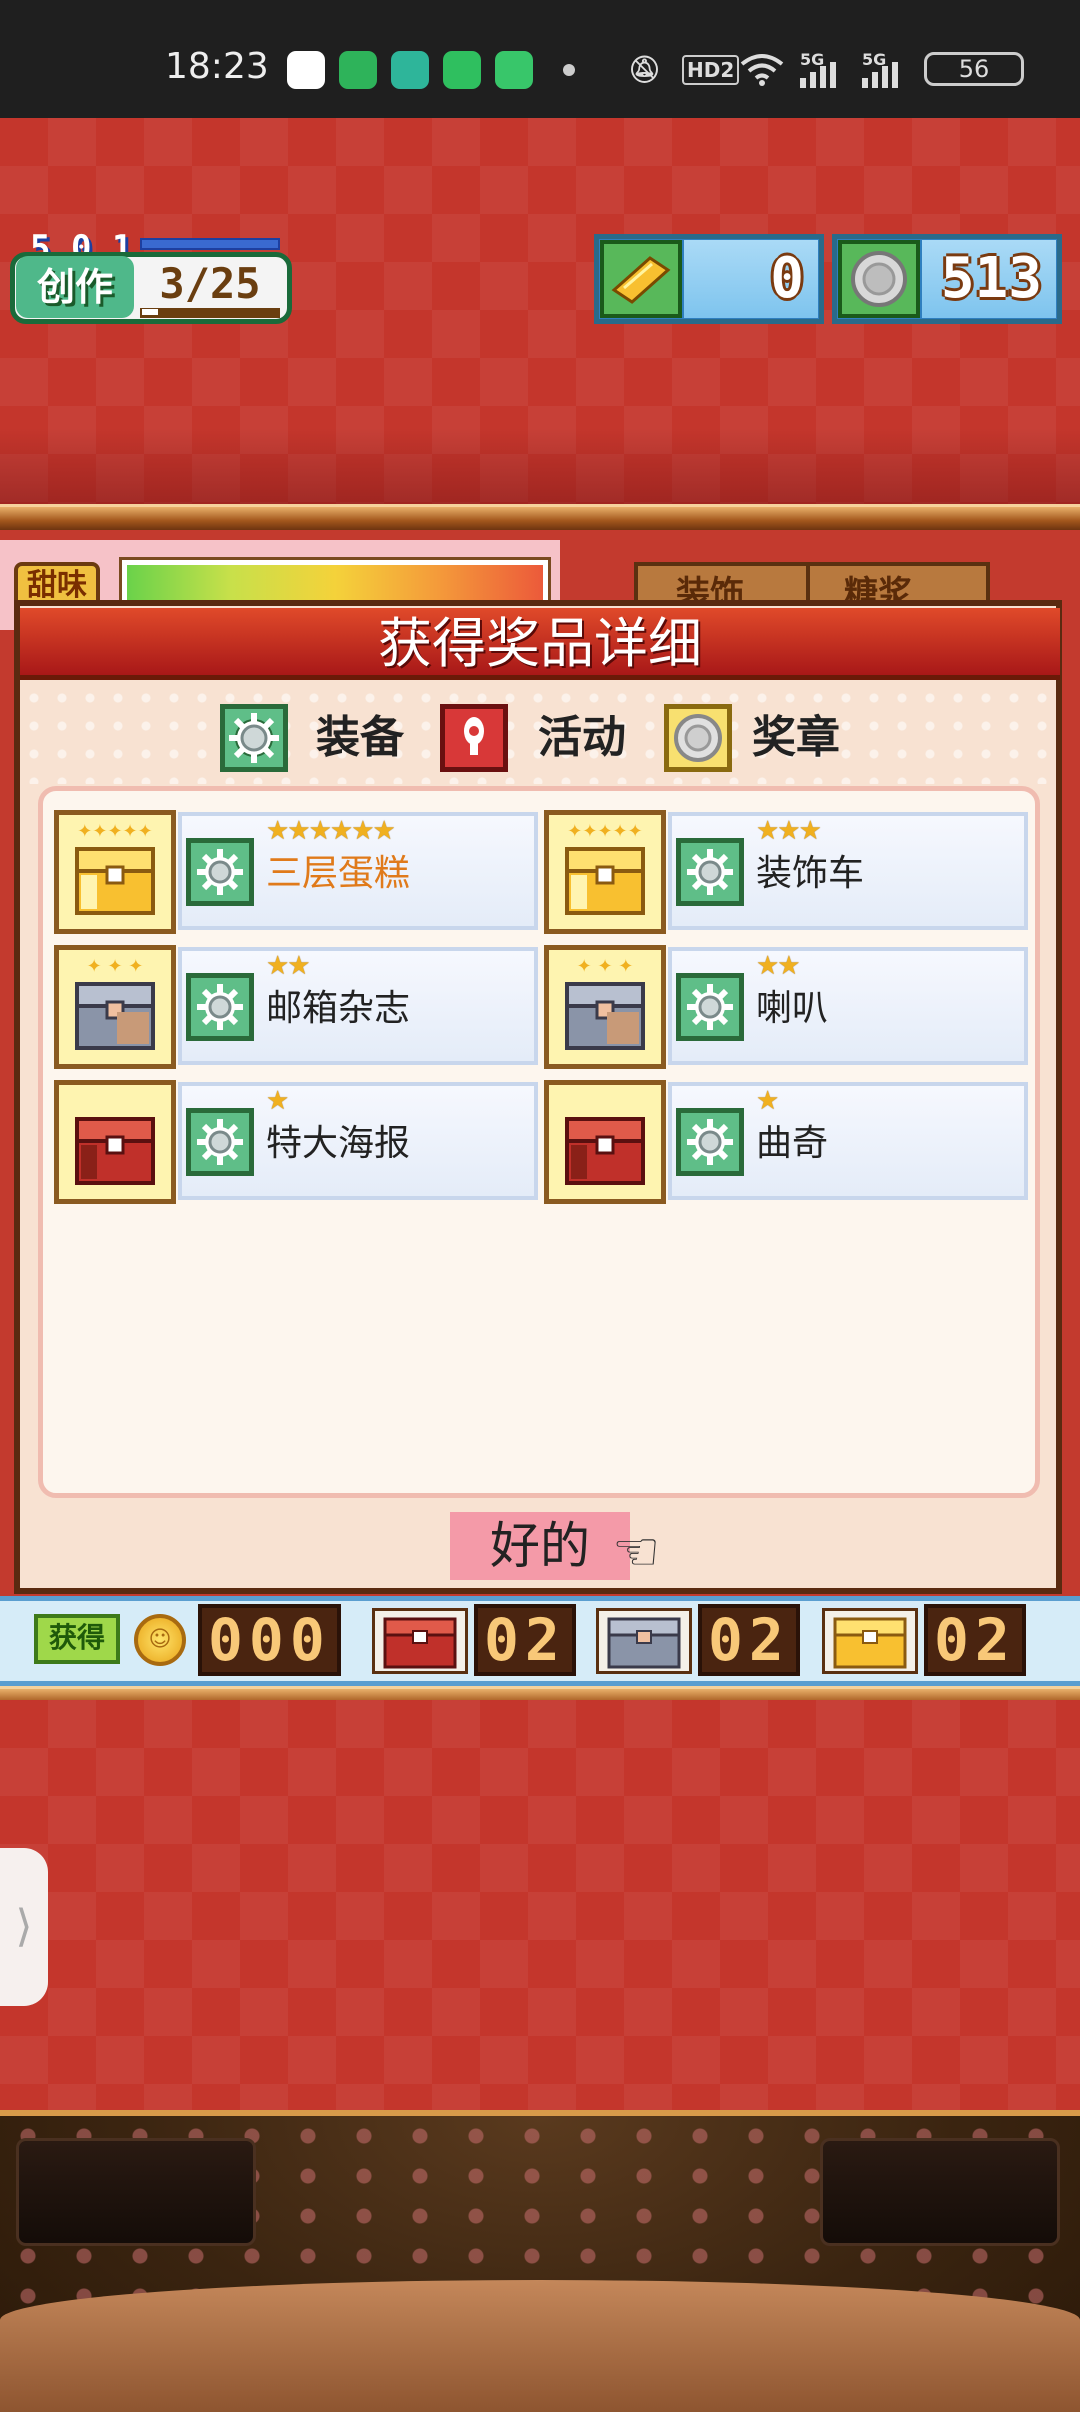 The height and width of the screenshot is (2412, 1080). What do you see at coordinates (641, 279) in the screenshot?
I see `ticket-icon` at bounding box center [641, 279].